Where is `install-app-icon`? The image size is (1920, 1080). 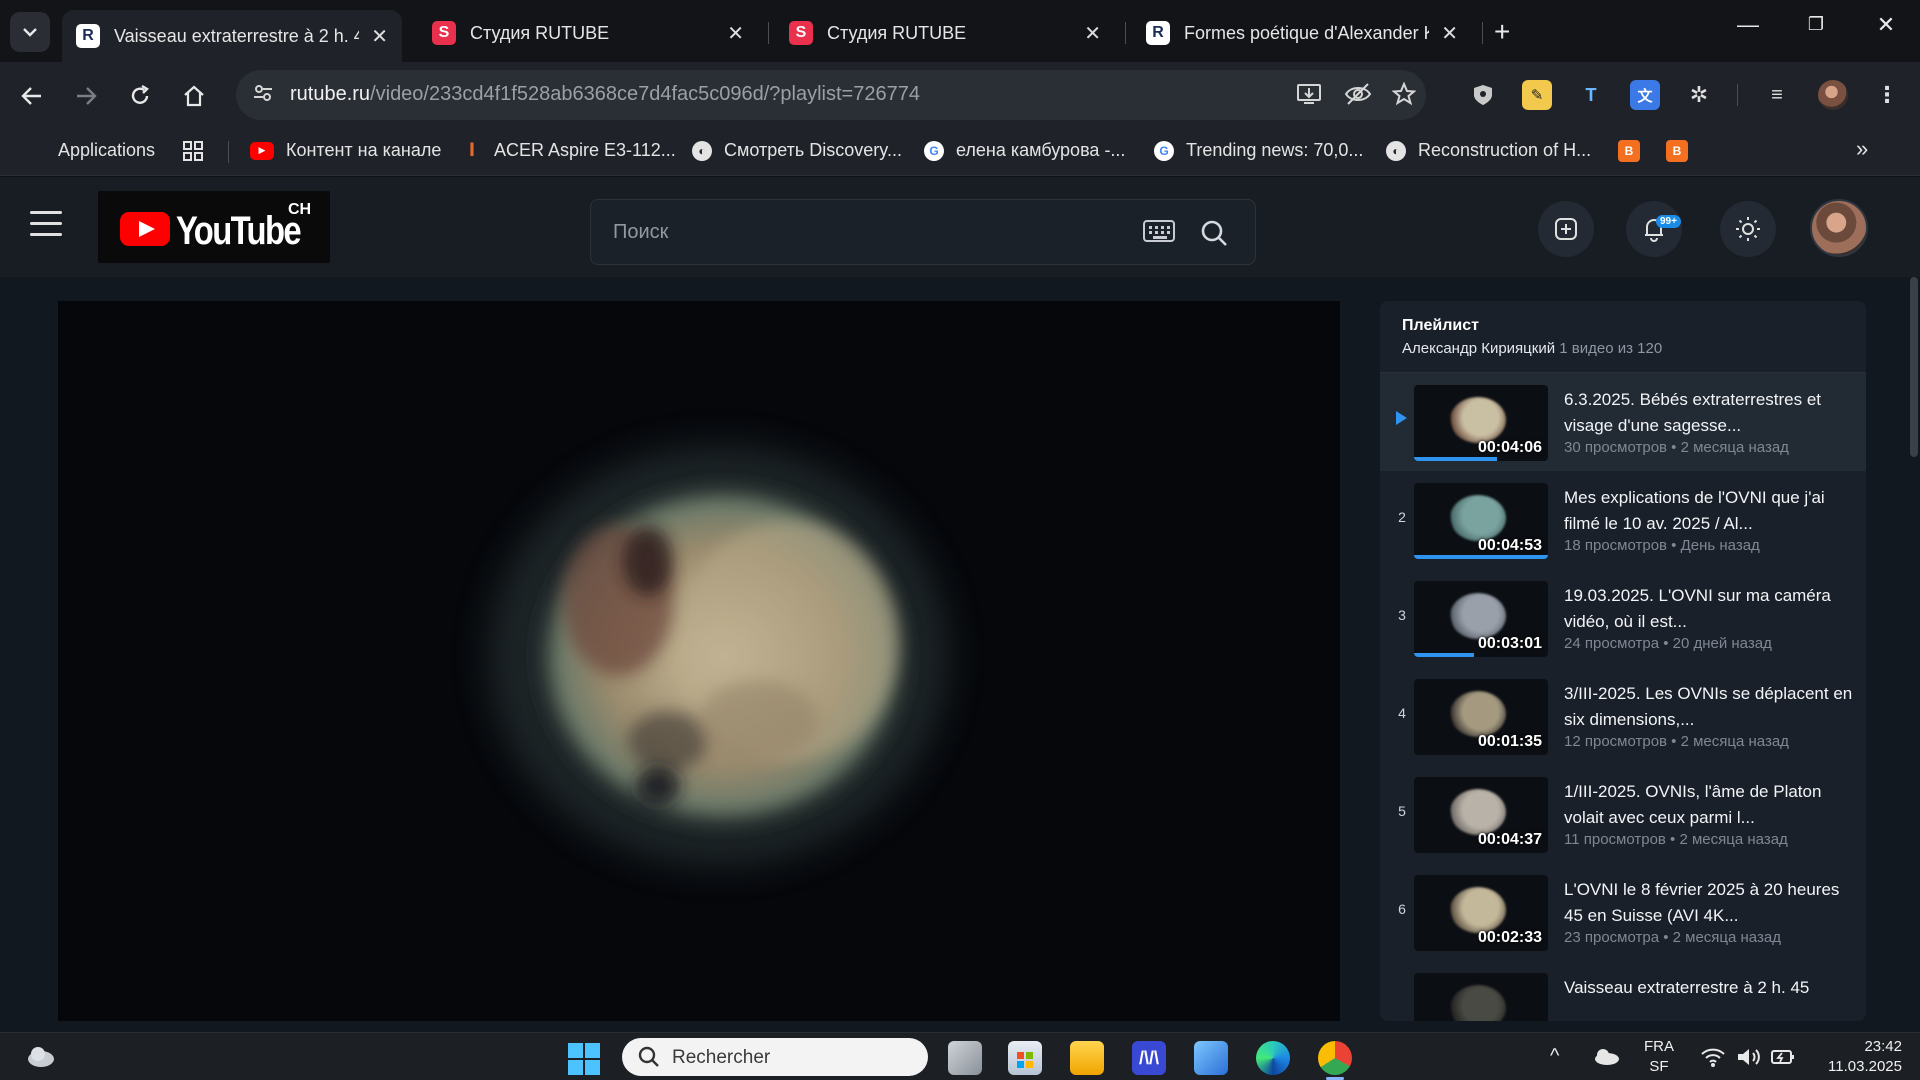
install-app-icon is located at coordinates (1309, 97).